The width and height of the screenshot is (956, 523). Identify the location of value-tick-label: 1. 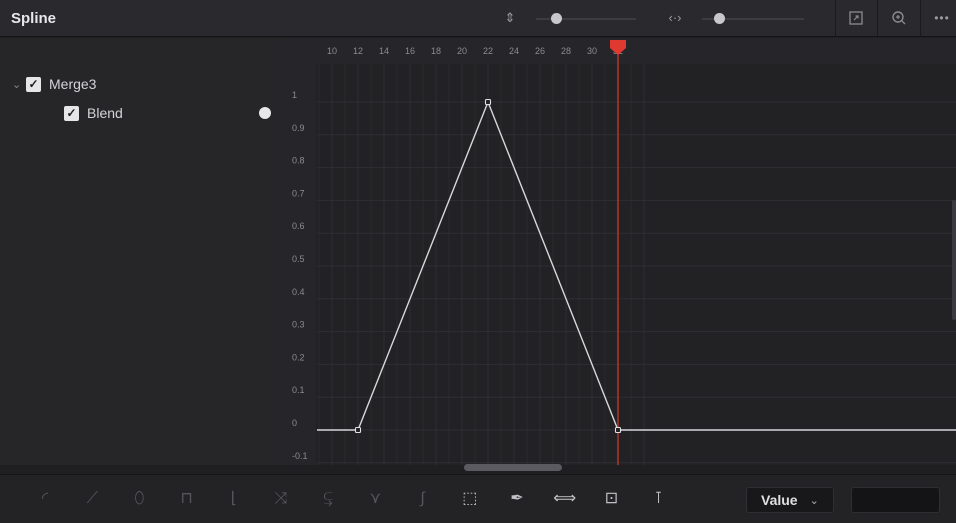
(294, 95).